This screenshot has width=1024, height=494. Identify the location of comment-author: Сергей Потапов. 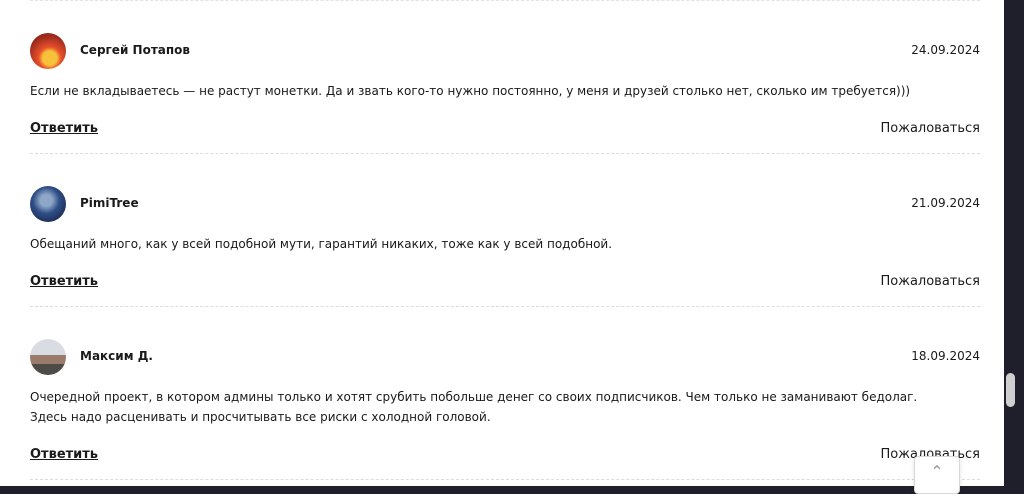
(135, 50).